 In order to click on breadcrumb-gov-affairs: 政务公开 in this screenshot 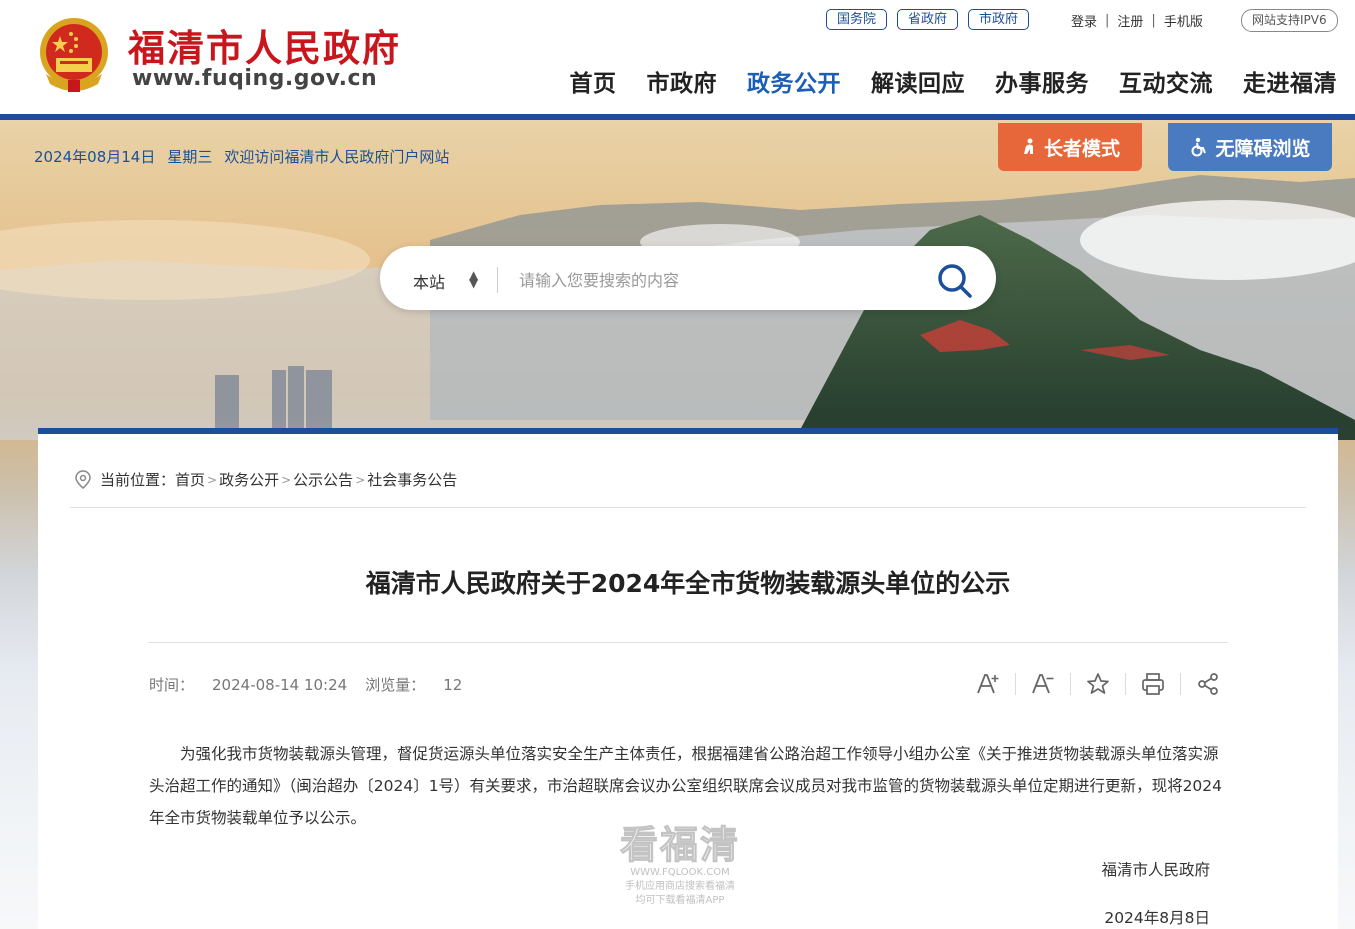, I will do `click(249, 479)`.